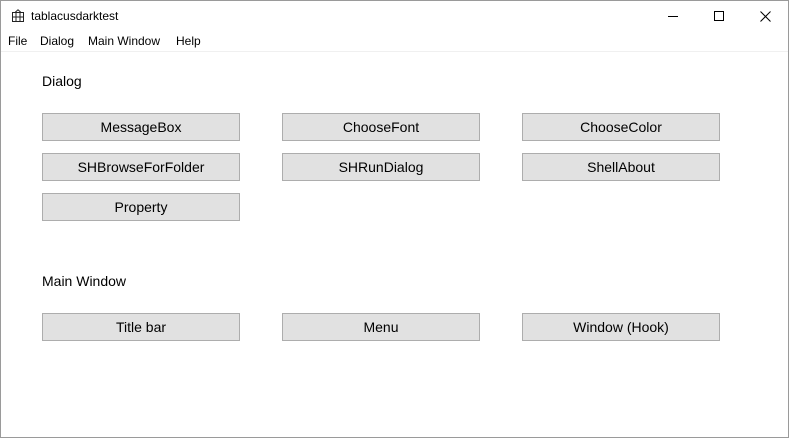 This screenshot has height=438, width=789. I want to click on menu-item-main-window: Main Window, so click(124, 41).